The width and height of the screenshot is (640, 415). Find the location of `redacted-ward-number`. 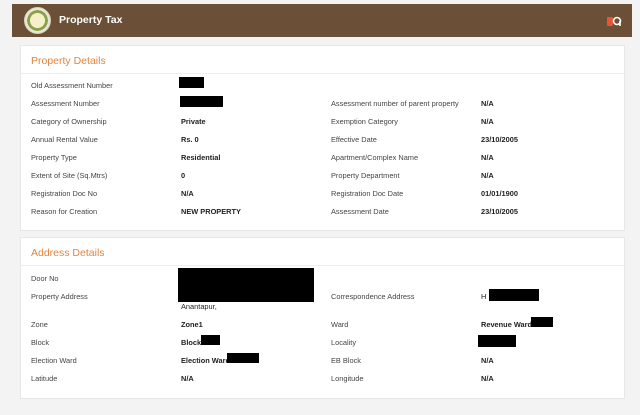

redacted-ward-number is located at coordinates (542, 322).